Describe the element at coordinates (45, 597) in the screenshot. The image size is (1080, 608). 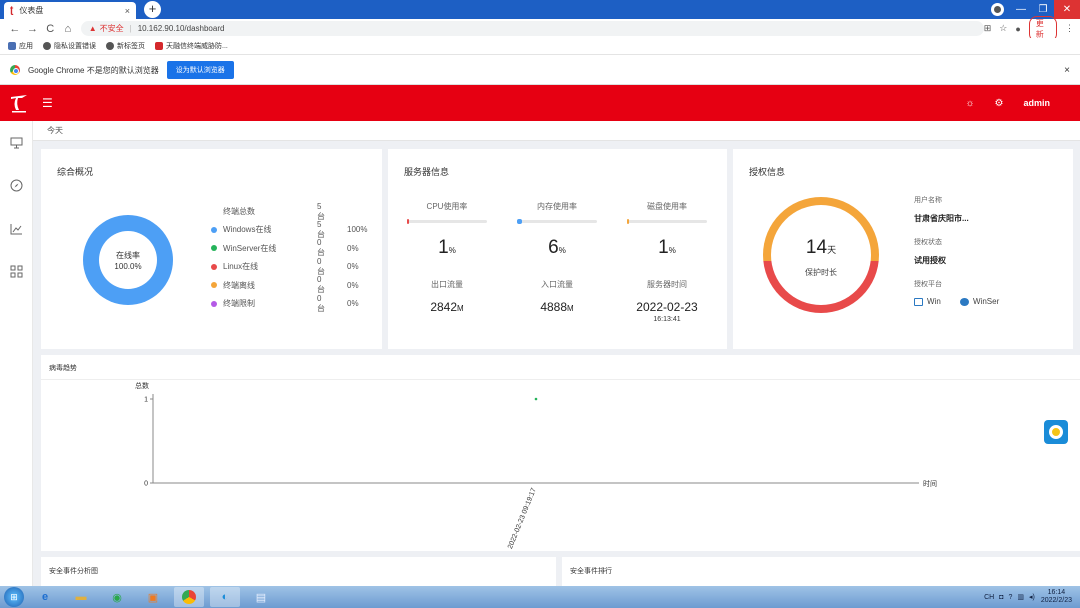
I see `ie-icon: e` at that location.